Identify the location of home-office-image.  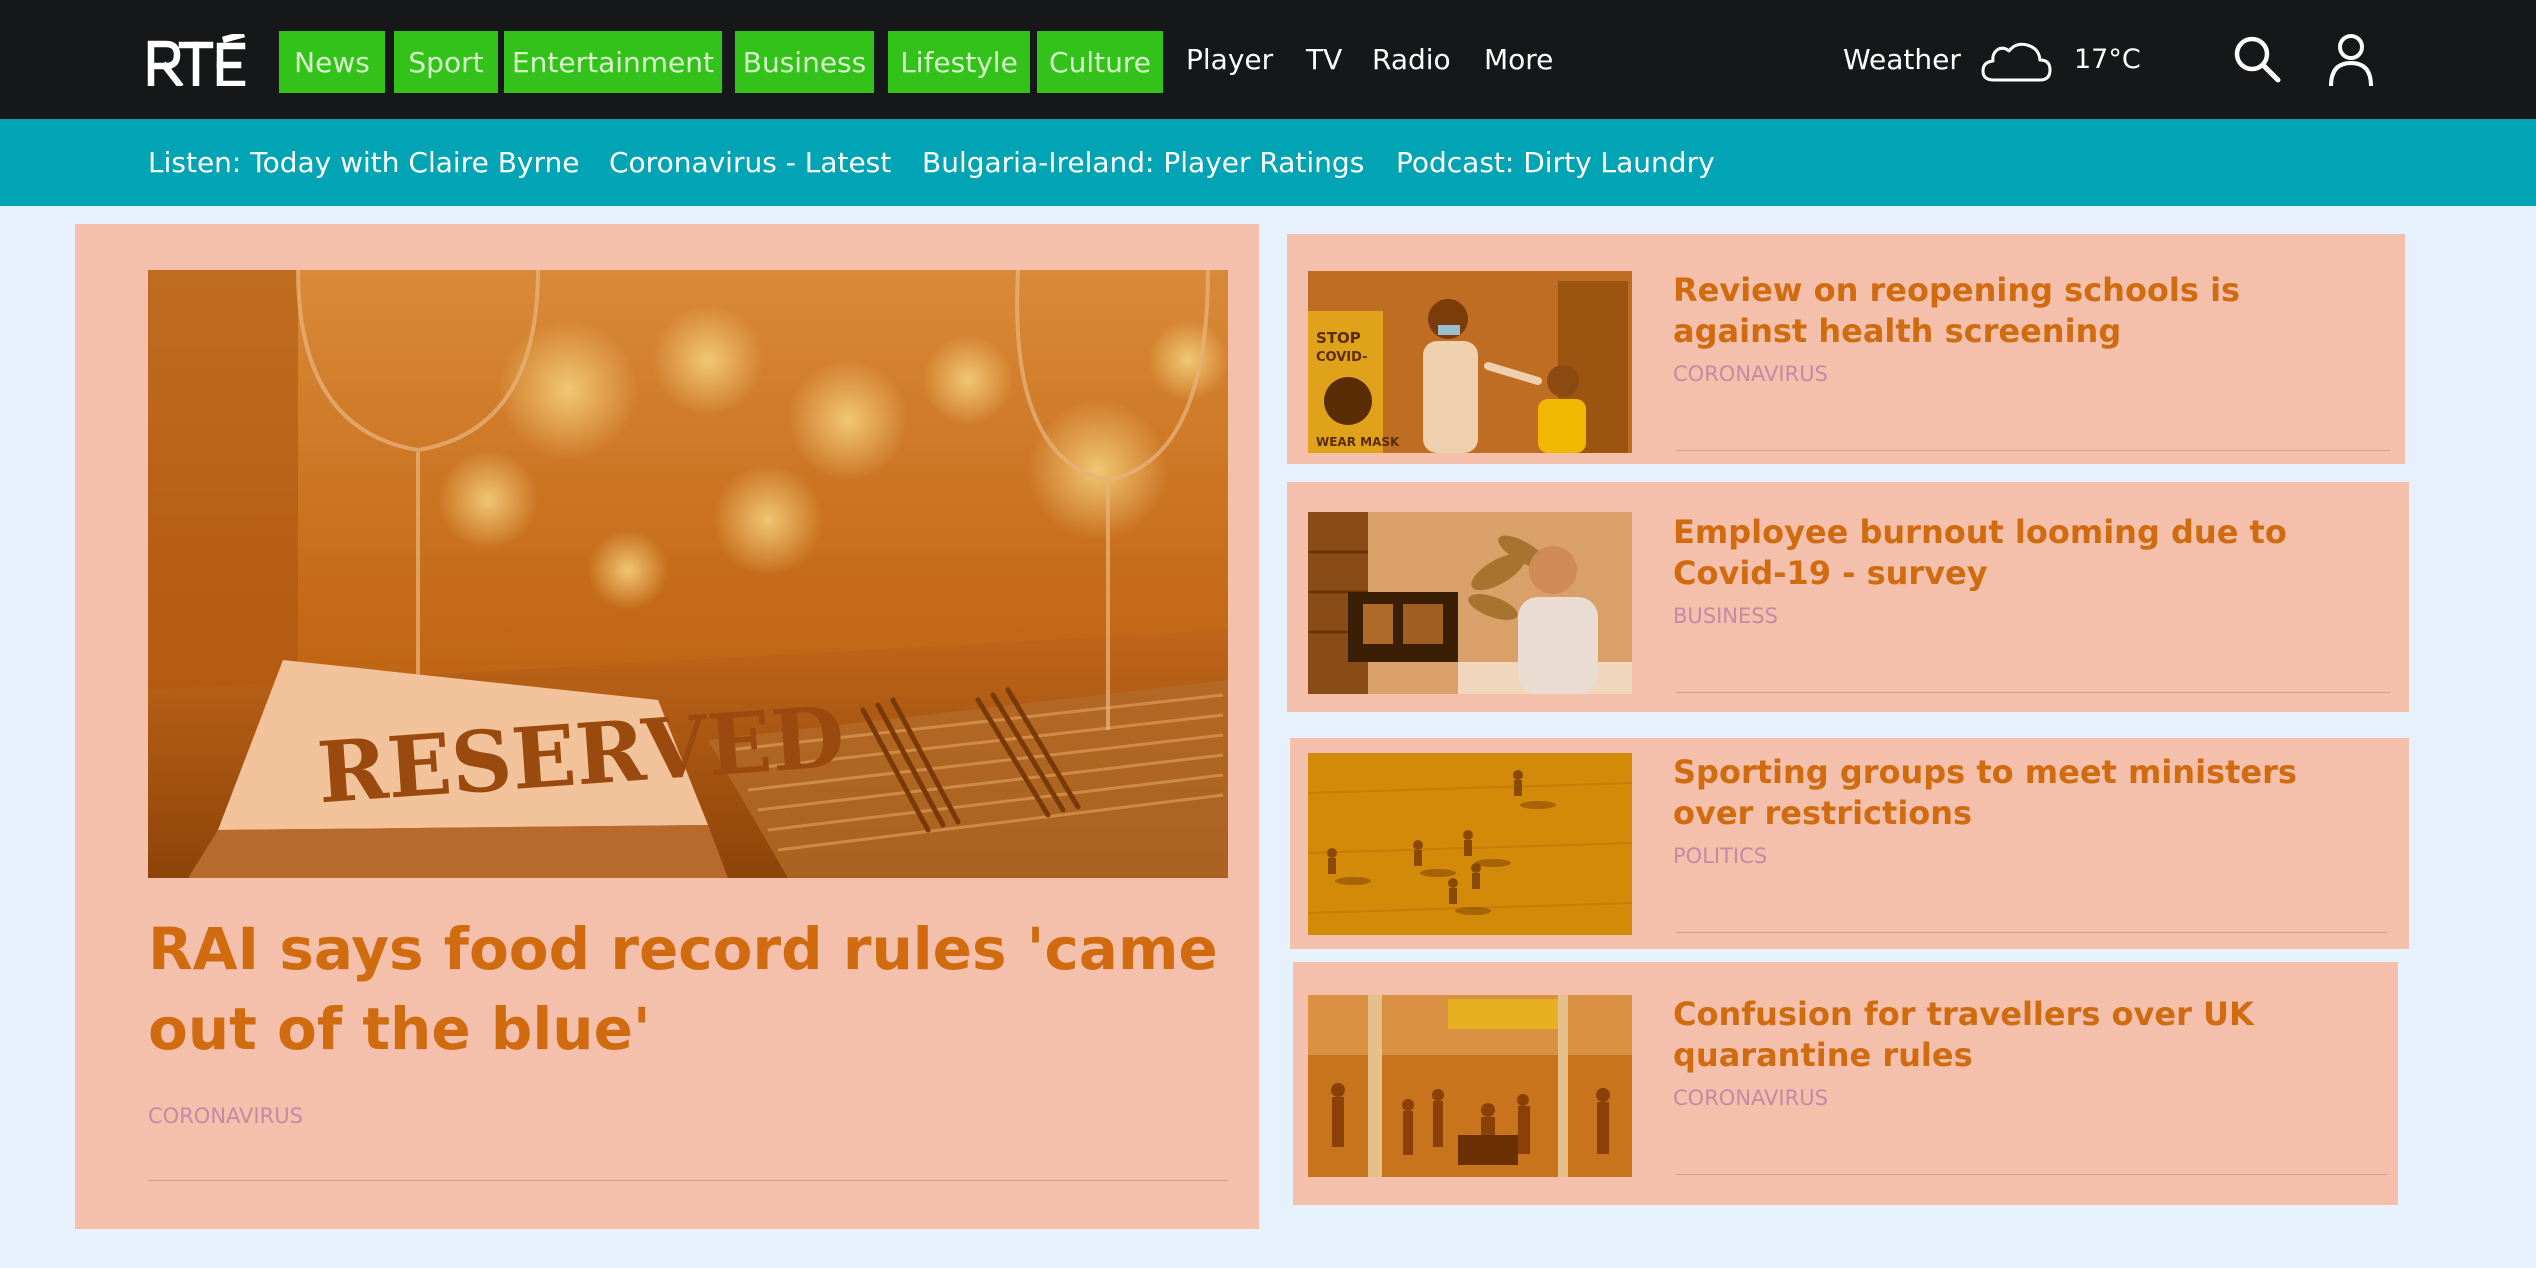
(1470, 603).